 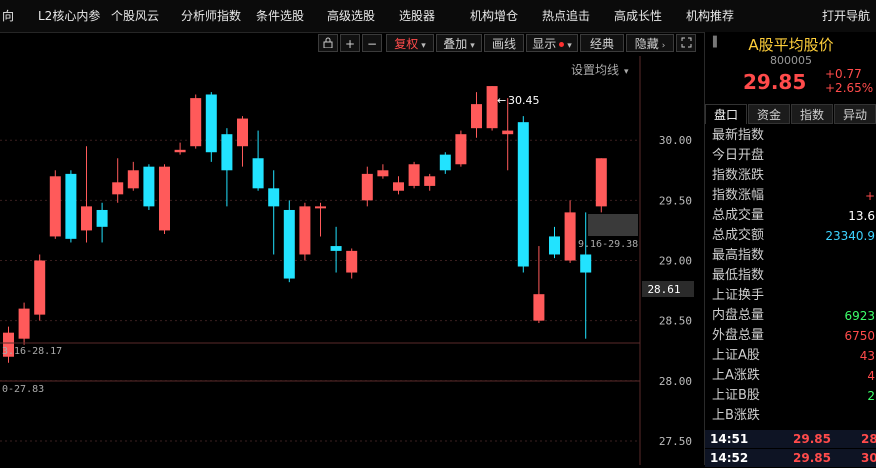 I want to click on current-price-label: 28.61, so click(x=663, y=289).